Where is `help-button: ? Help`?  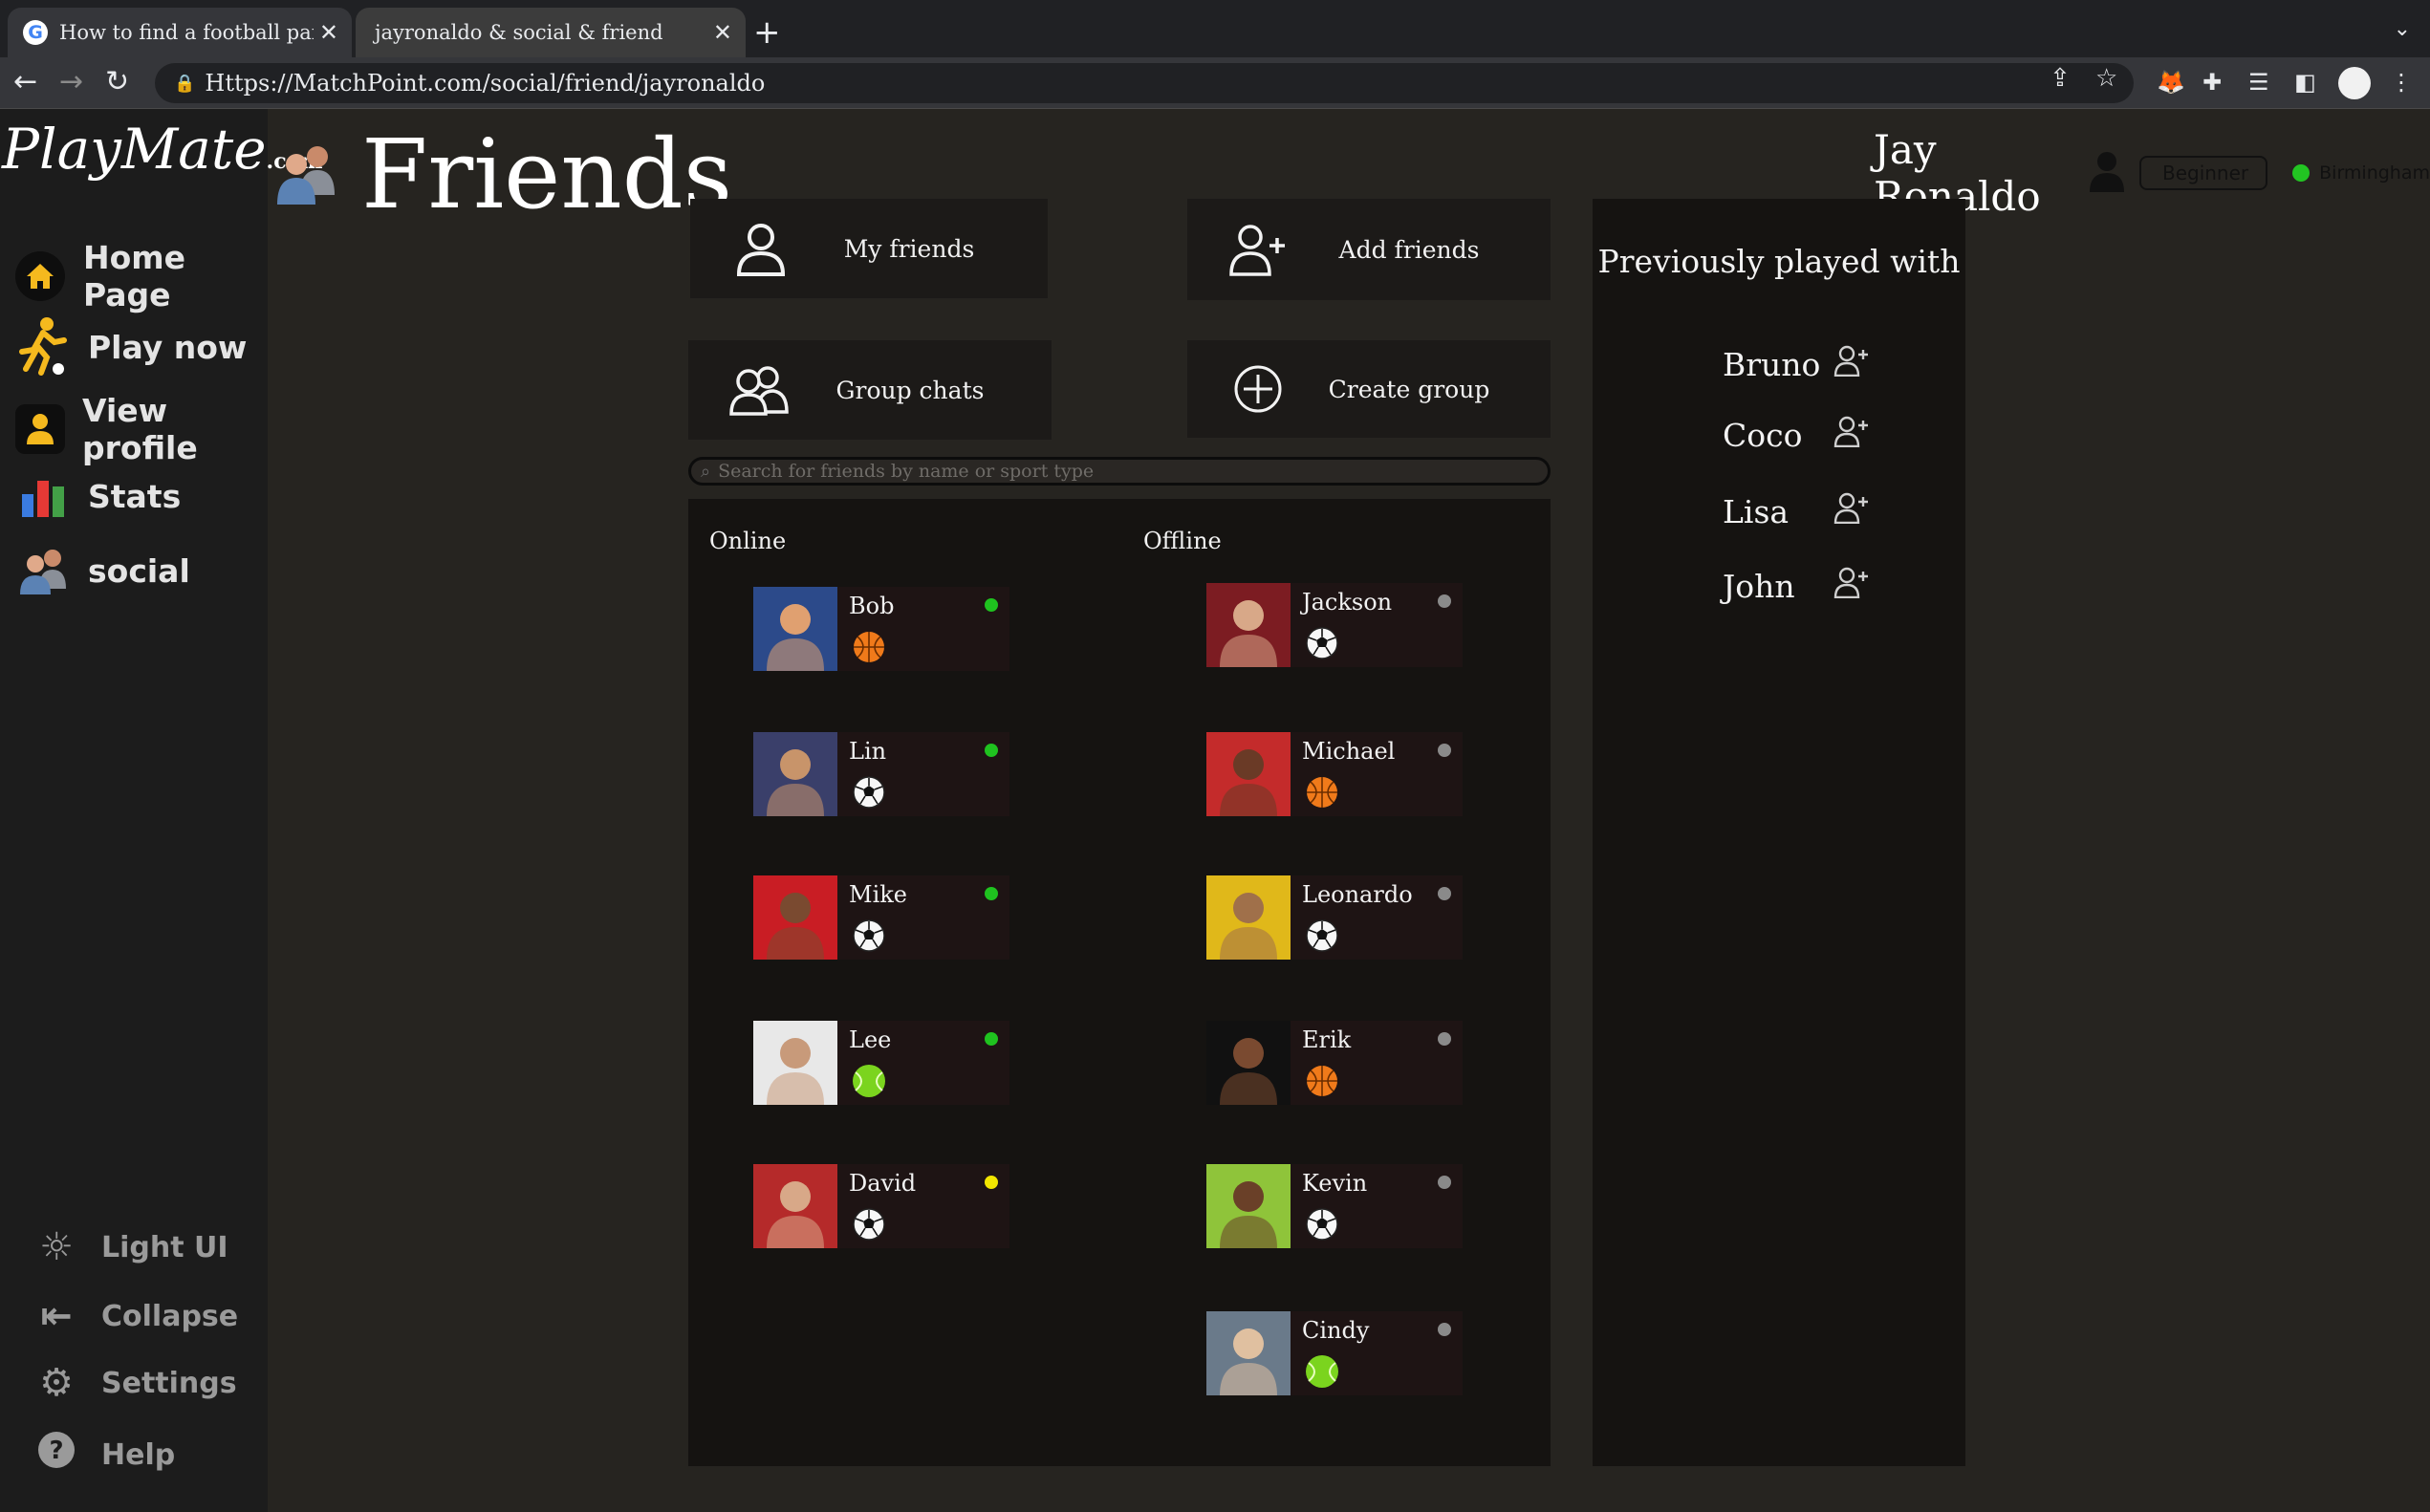
help-button: ? Help is located at coordinates (104, 1455).